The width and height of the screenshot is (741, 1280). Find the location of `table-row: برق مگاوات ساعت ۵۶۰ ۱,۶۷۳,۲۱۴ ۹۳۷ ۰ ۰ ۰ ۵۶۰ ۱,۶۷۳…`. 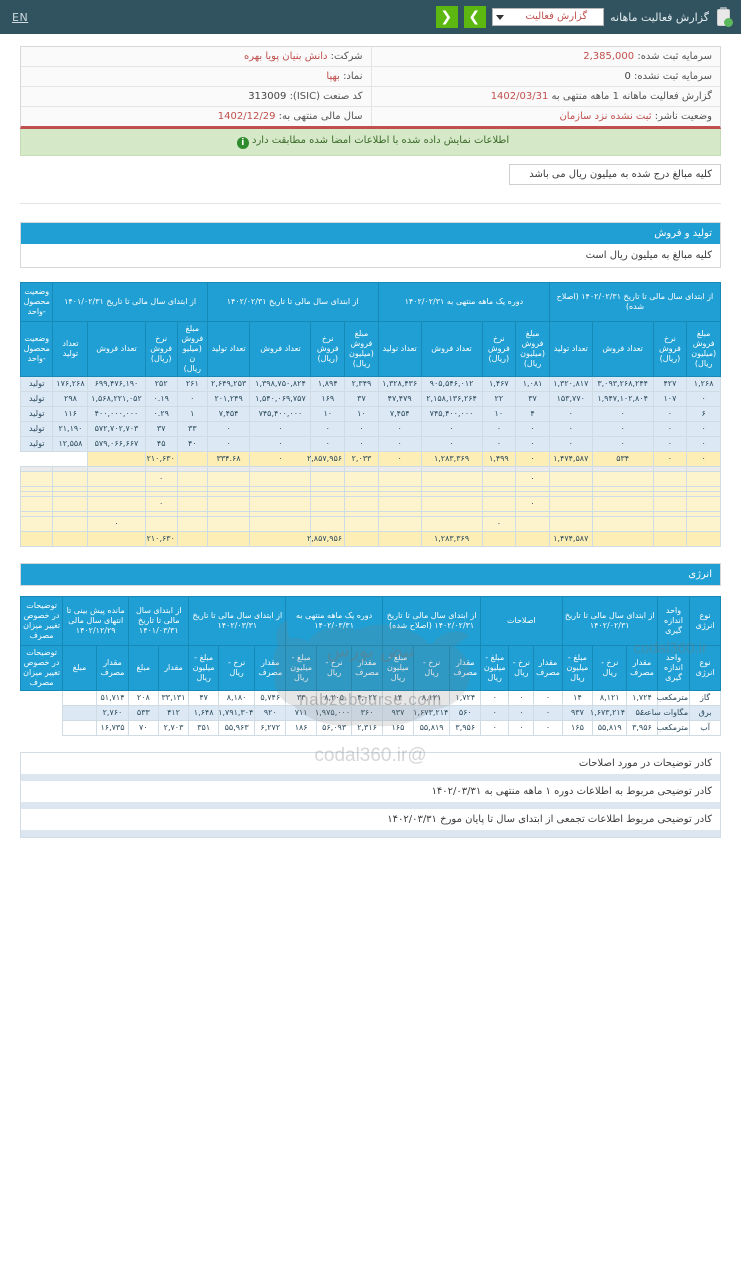

table-row: برق مگاوات ساعت ۵۶۰ ۱,۶۷۳,۲۱۴ ۹۳۷ ۰ ۰ ۰ ۵۶۰ ۱,۶۷۳… is located at coordinates (371, 713).